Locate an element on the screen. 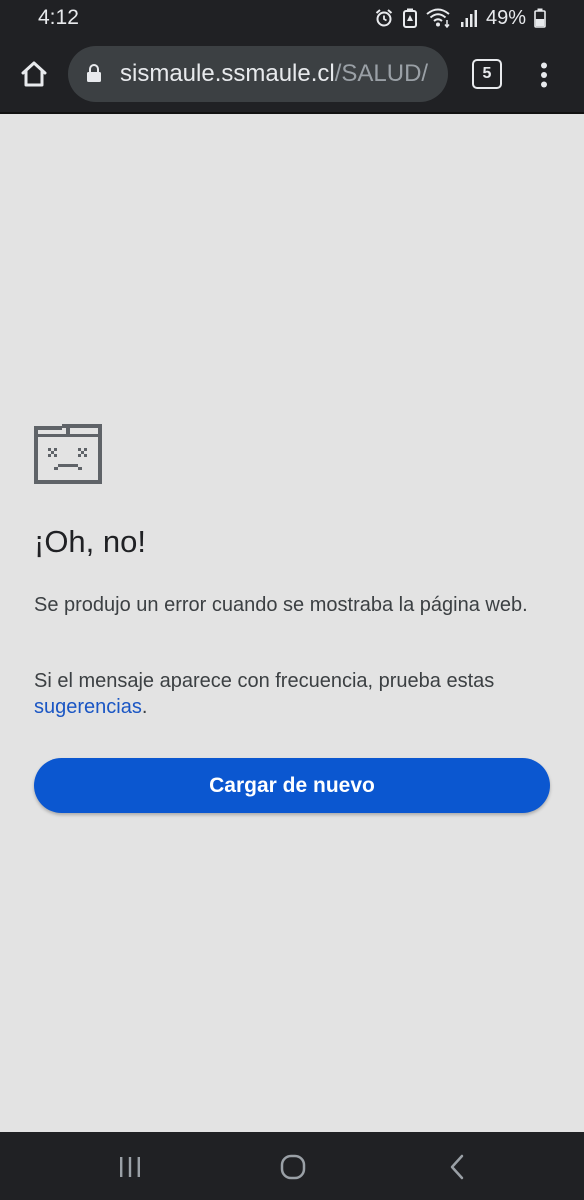 This screenshot has height=1200, width=584. browser-toolbar: sismaule.ssmaule.cl/SALUD/ 5 is located at coordinates (292, 75).